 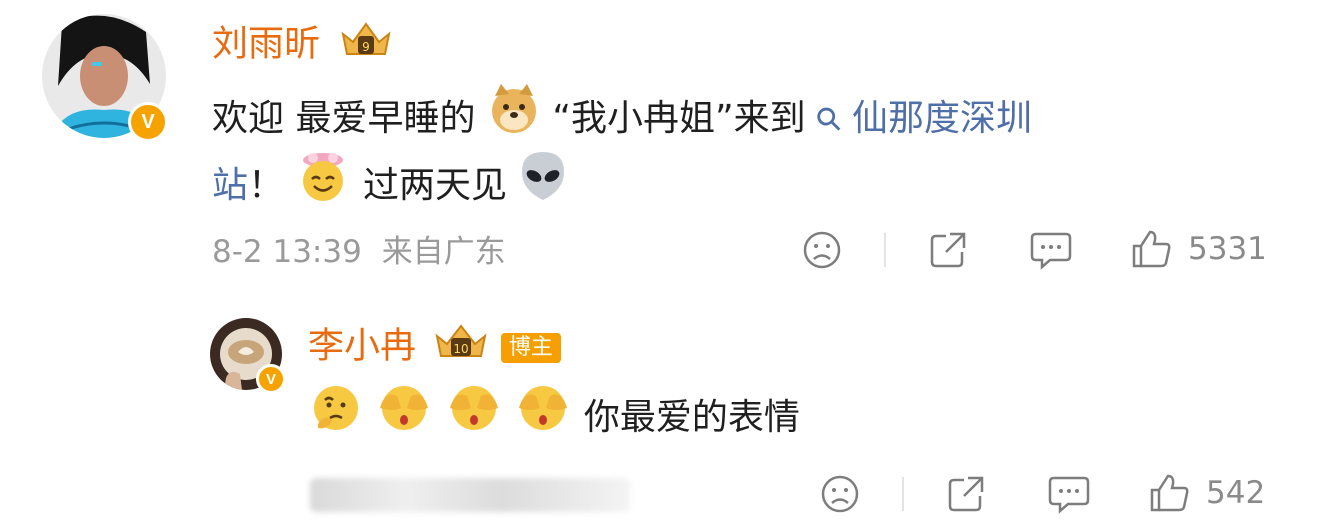 What do you see at coordinates (323, 187) in the screenshot?
I see `angel-emoji` at bounding box center [323, 187].